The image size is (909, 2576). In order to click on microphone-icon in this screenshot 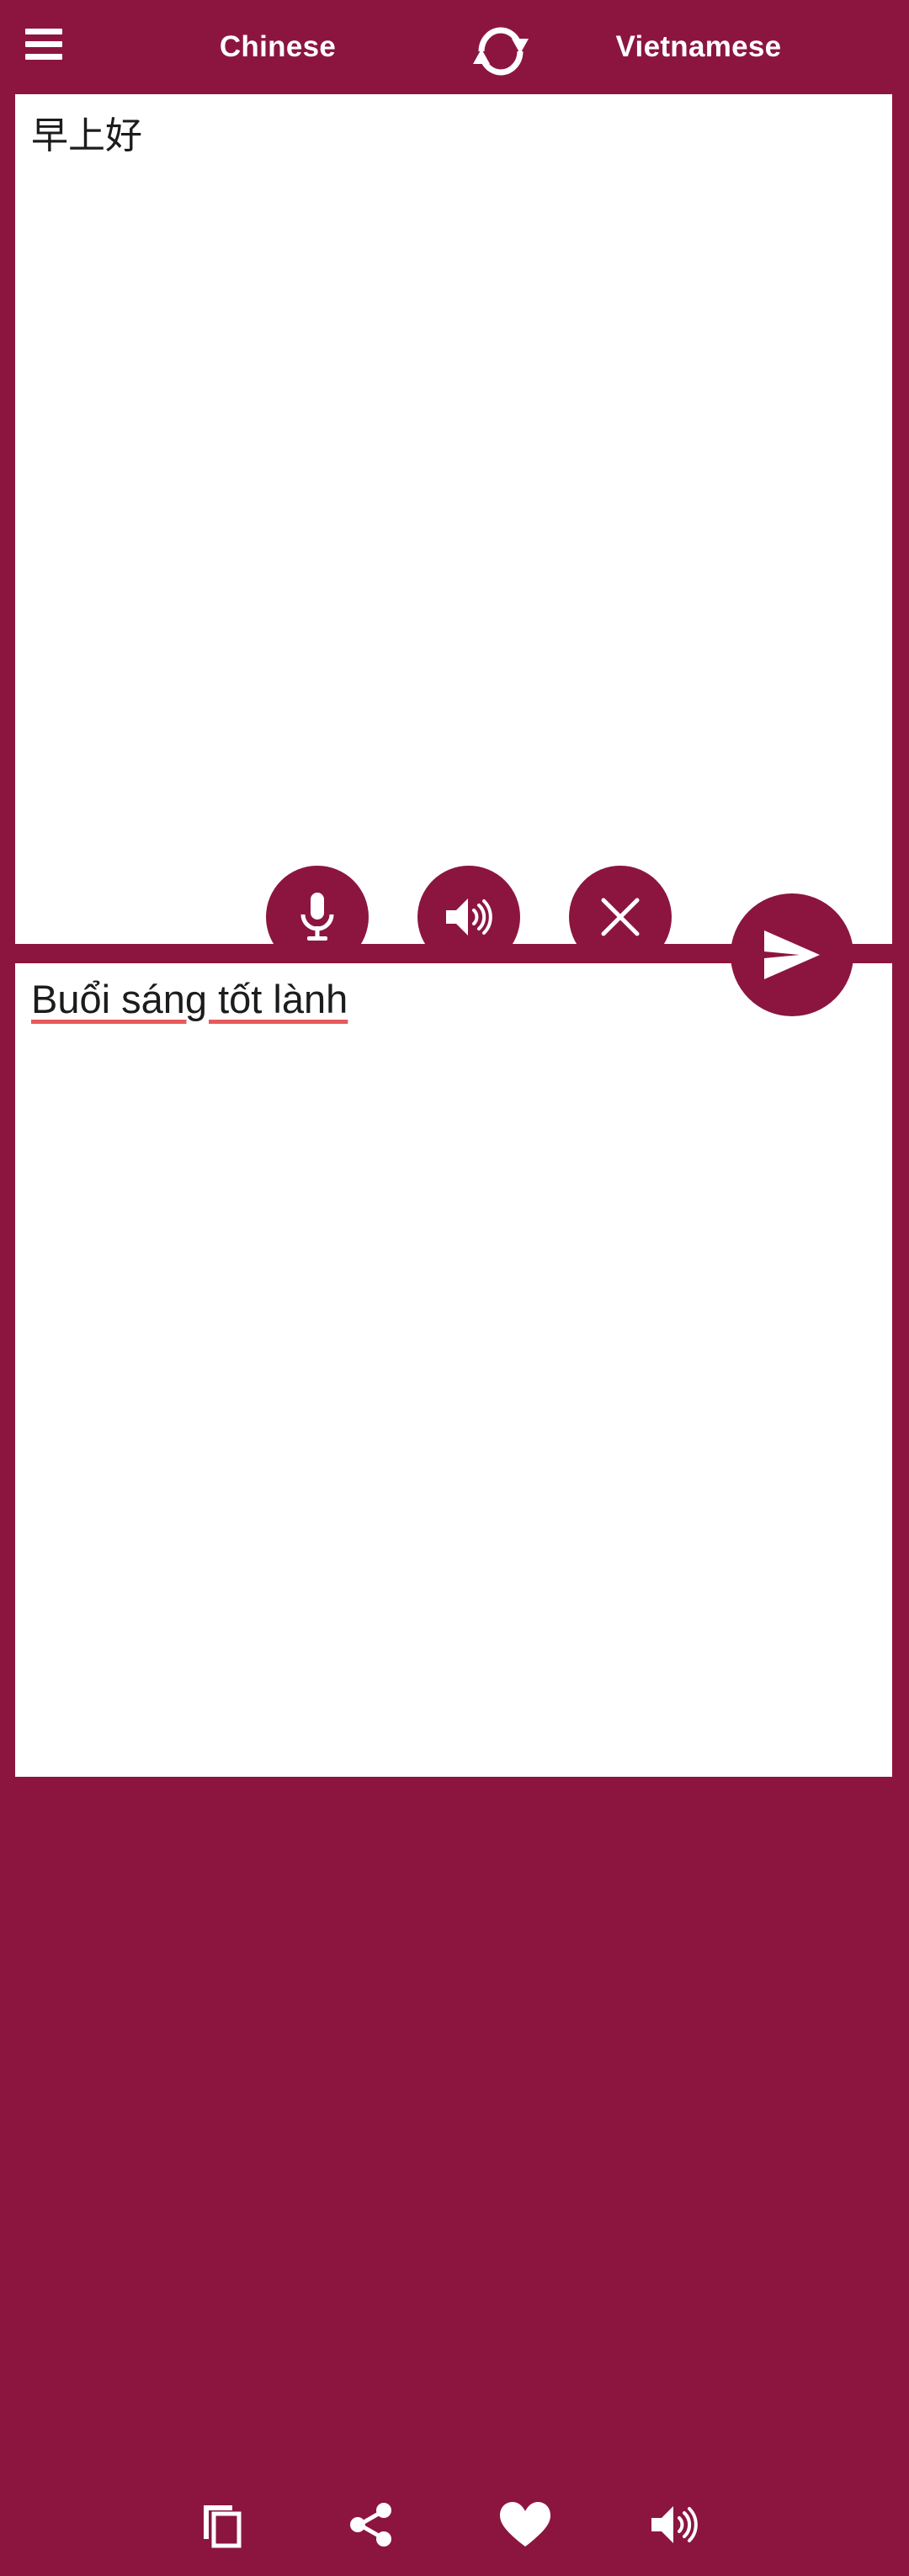, I will do `click(317, 917)`.